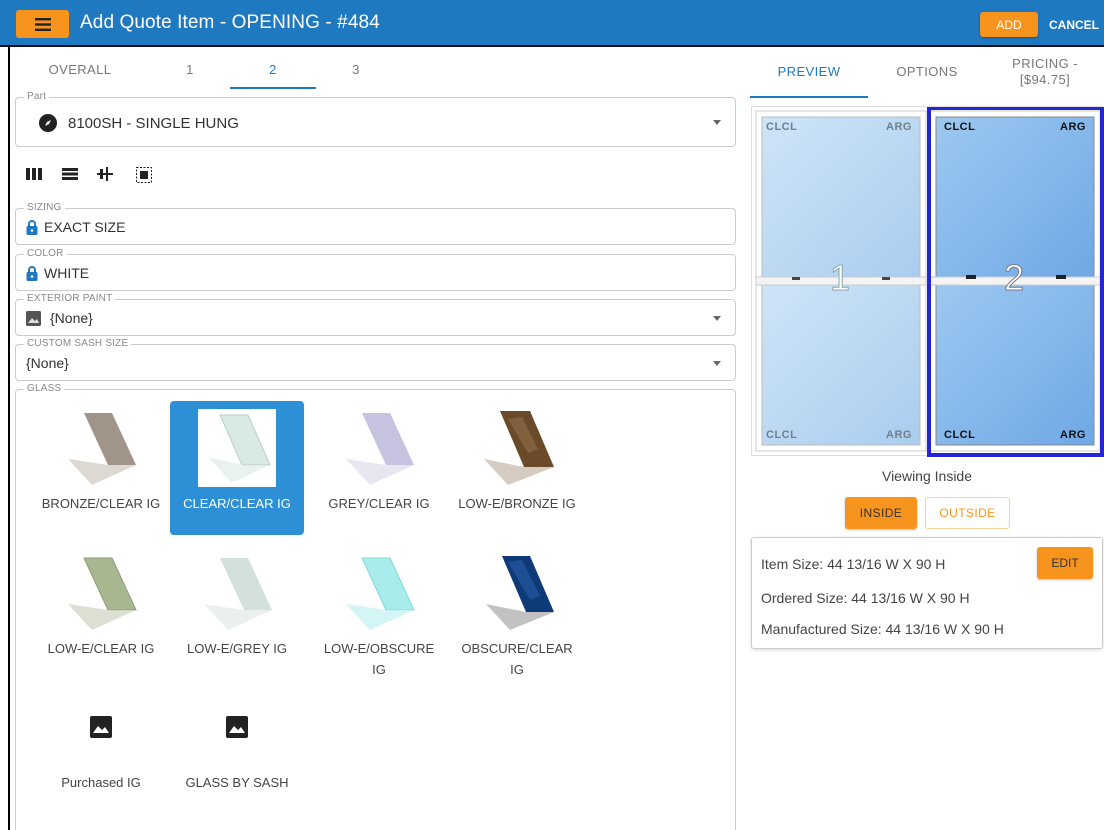 Image resolution: width=1104 pixels, height=830 pixels. Describe the element at coordinates (70, 299) in the screenshot. I see `exterior-paint-label: EXTERIOR PAINT` at that location.